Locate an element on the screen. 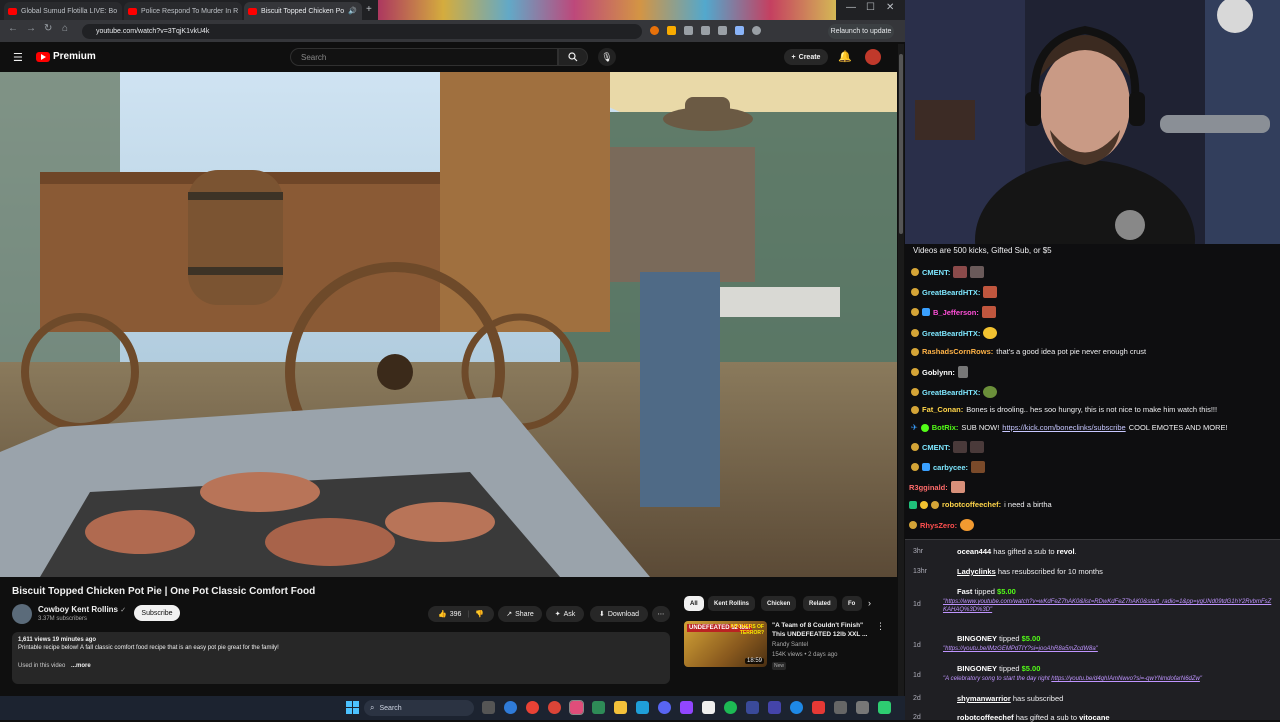 The width and height of the screenshot is (1280, 722). thumbs-up-icon: 👍 is located at coordinates (442, 614).